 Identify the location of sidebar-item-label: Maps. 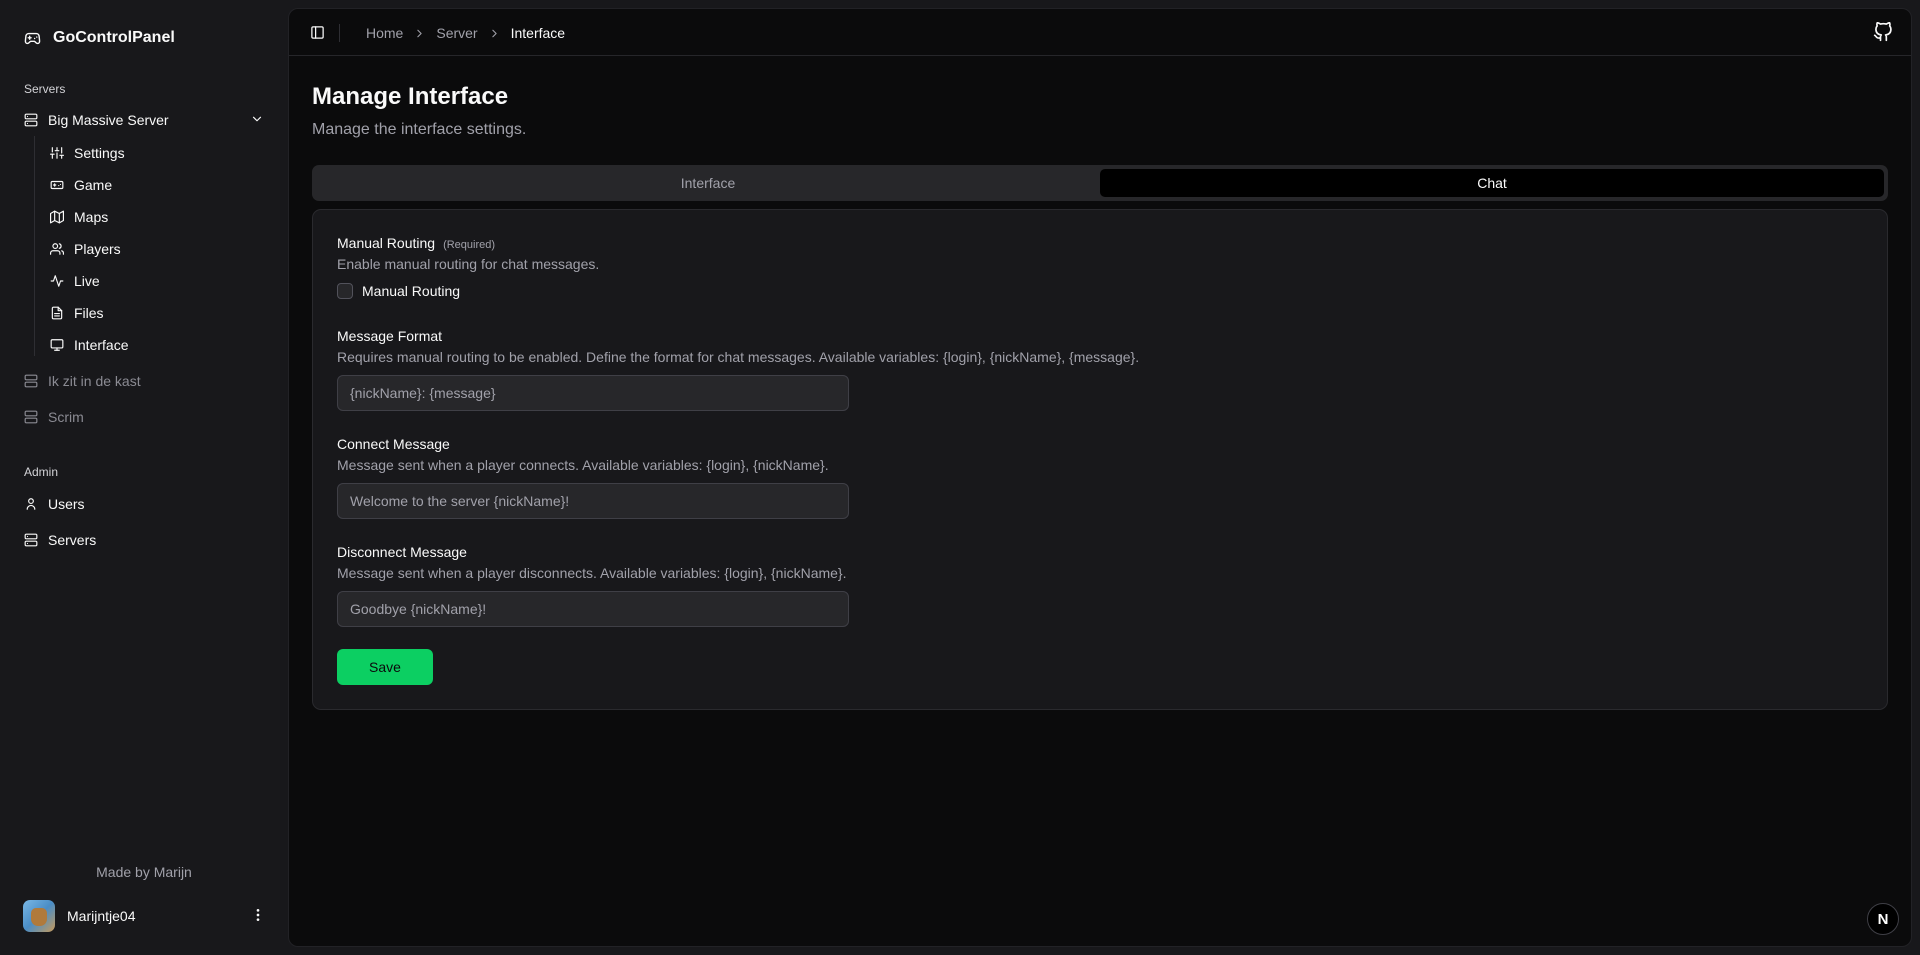
(91, 217).